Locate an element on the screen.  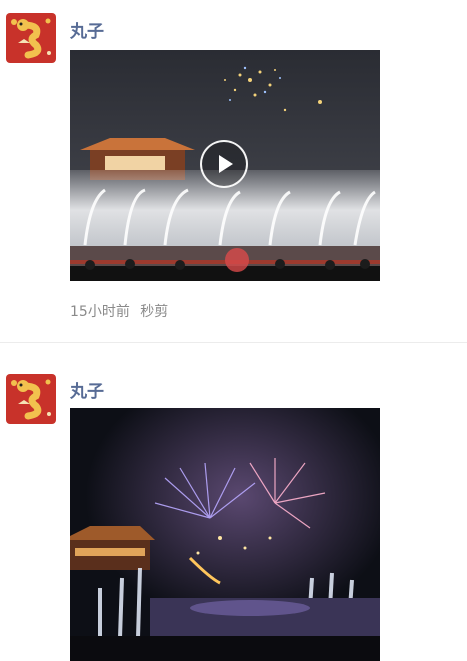
post-meta: 15小时前 秒剪 is located at coordinates (122, 311).